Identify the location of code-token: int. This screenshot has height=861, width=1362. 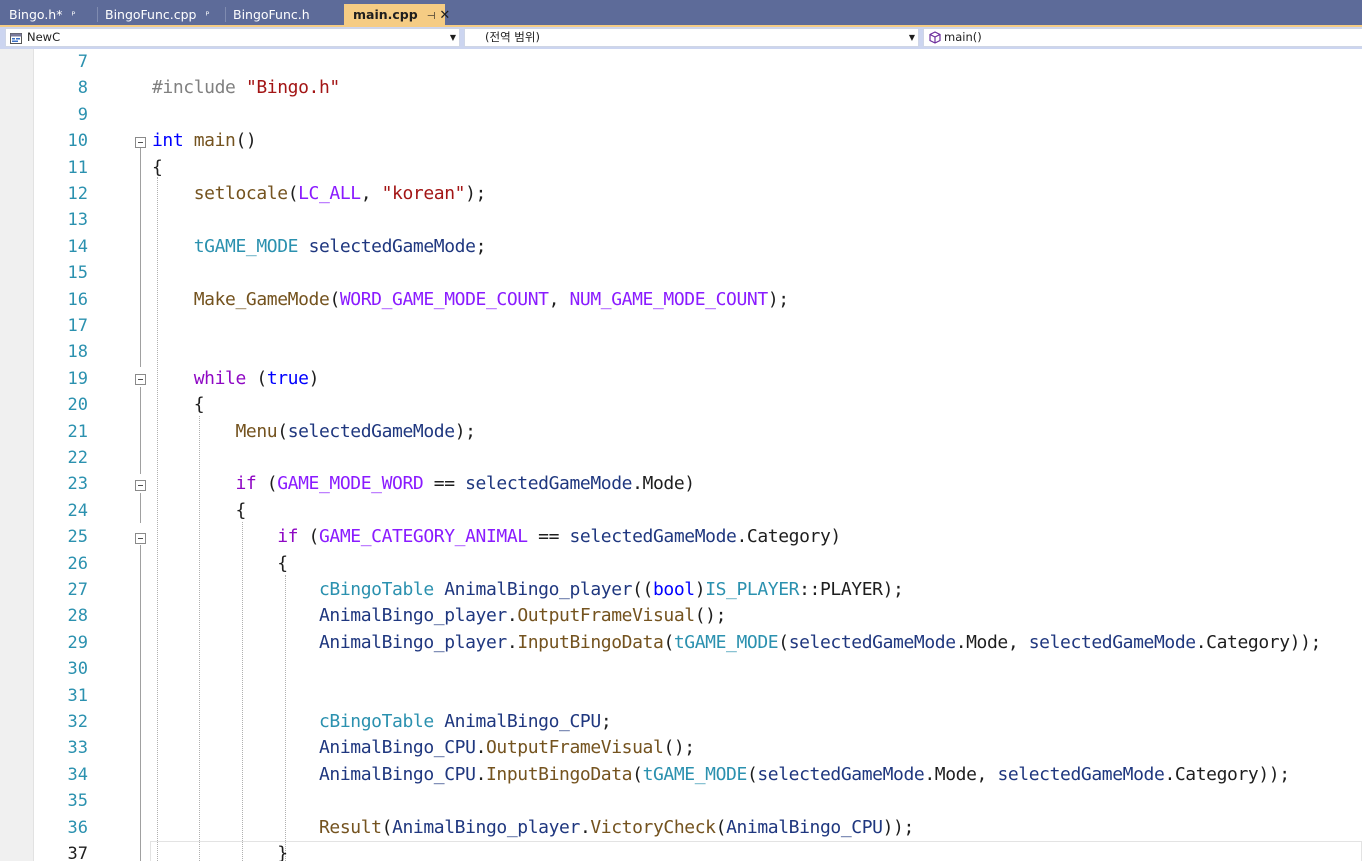
(168, 141).